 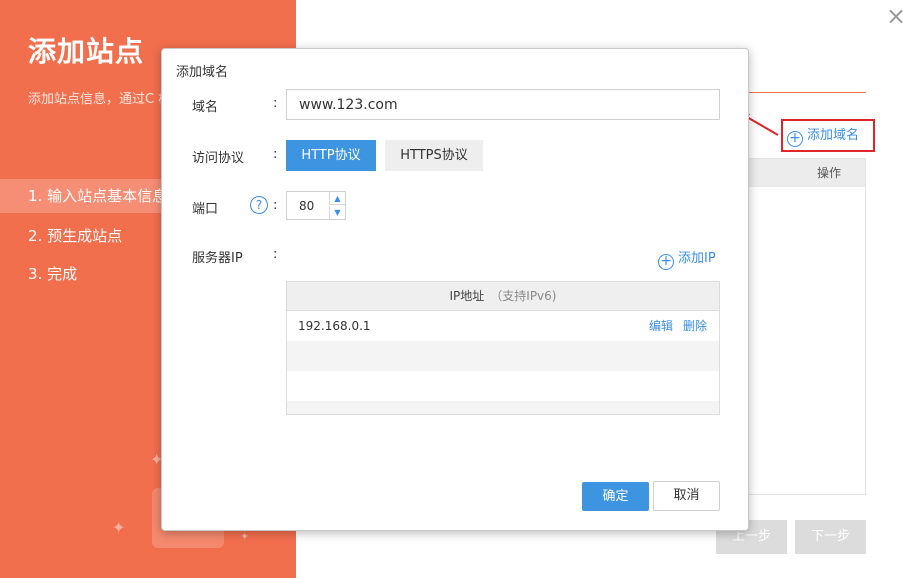 I want to click on port-stepper: 80 ▲ ▼, so click(x=316, y=205).